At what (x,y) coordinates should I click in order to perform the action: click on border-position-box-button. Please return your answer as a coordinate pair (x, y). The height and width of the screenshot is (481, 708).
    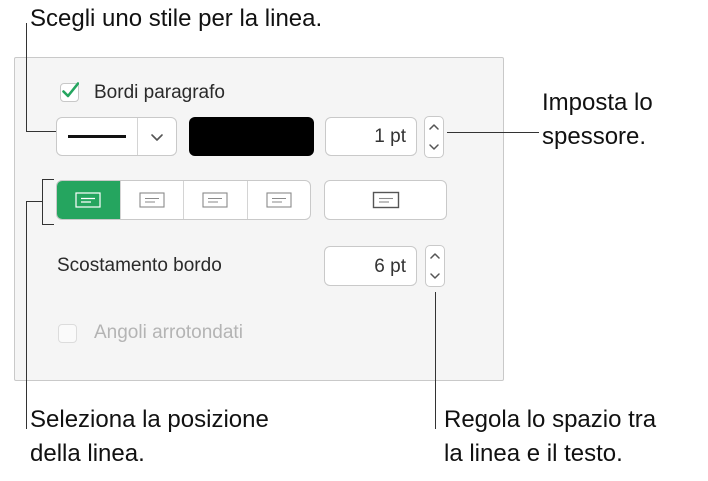
    Looking at the image, I should click on (385, 200).